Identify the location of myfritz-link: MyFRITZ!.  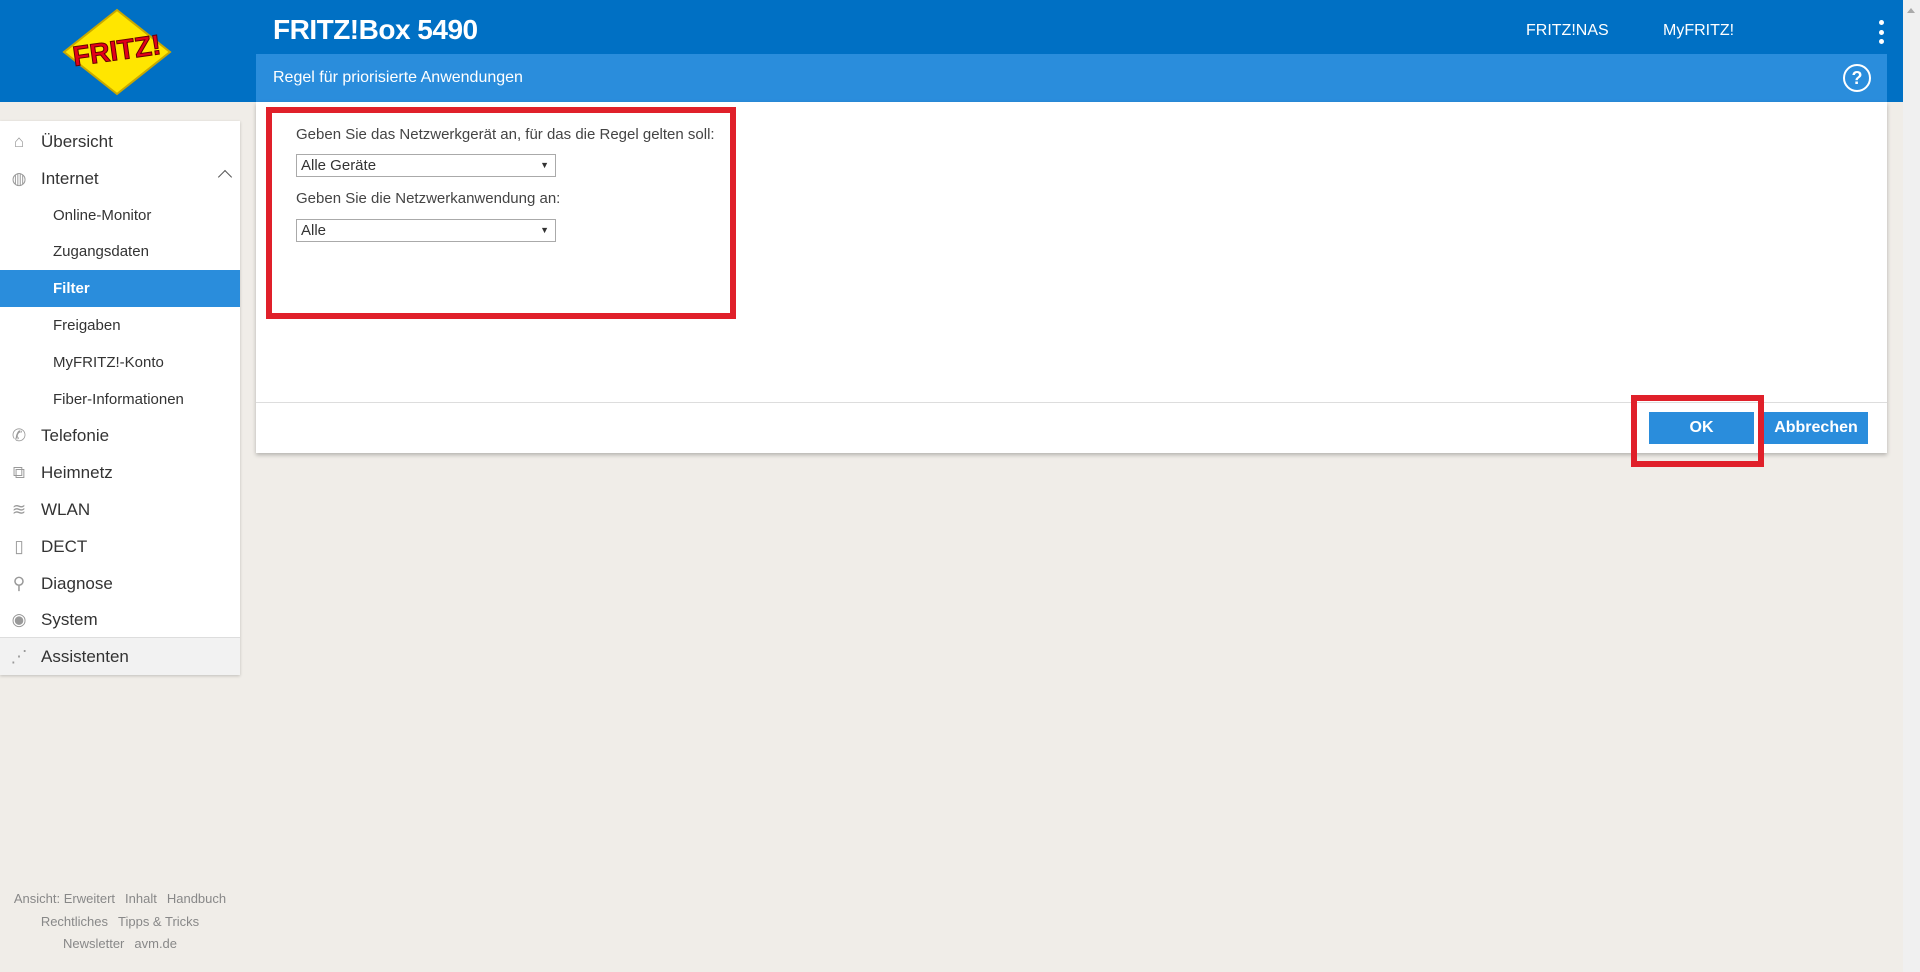
(1698, 31).